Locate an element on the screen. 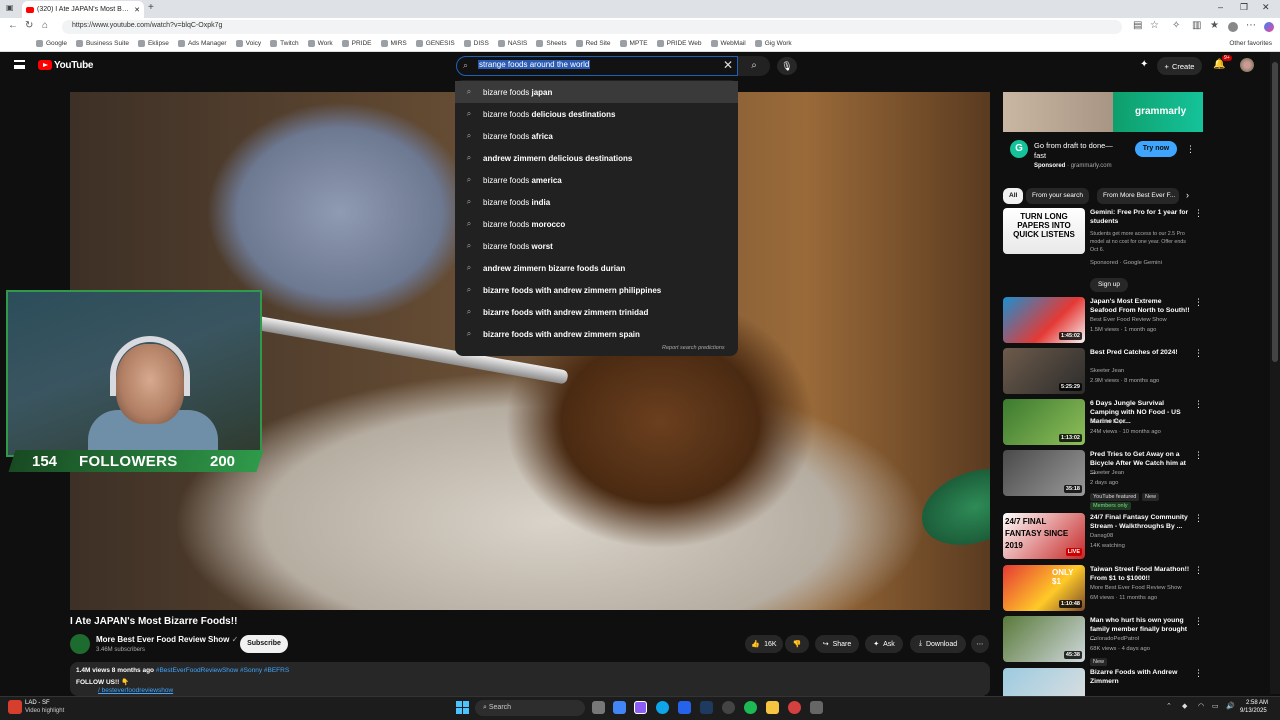  create-button: + Create is located at coordinates (1179, 66).